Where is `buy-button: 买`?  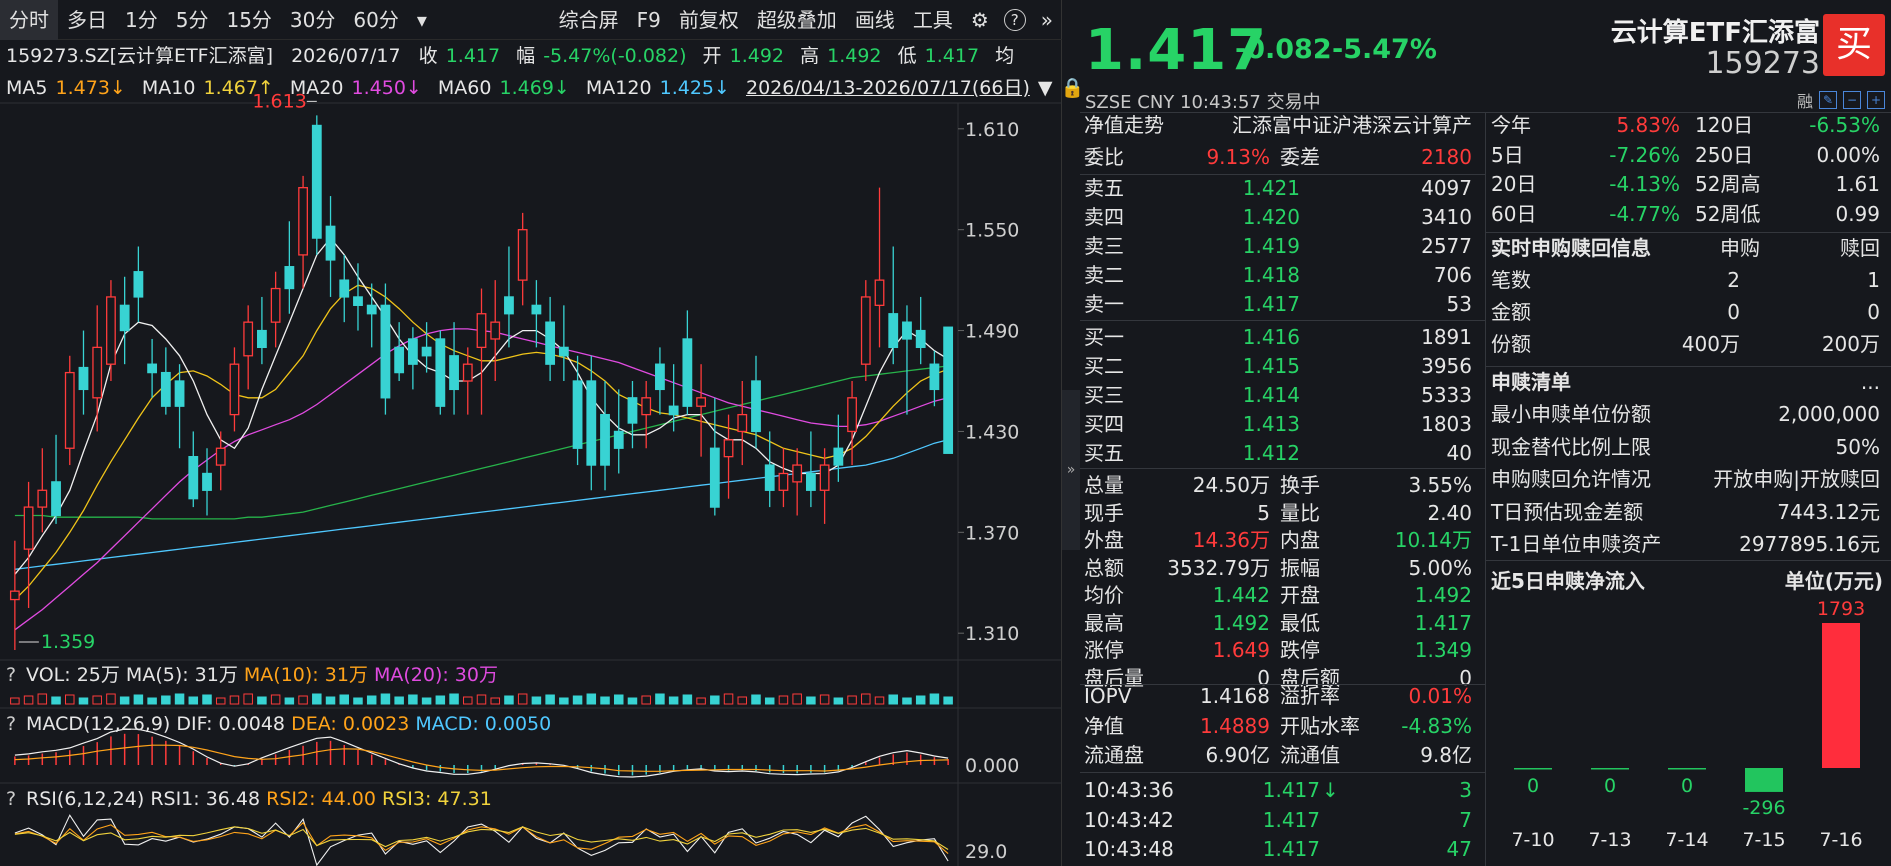 buy-button: 买 is located at coordinates (1854, 45).